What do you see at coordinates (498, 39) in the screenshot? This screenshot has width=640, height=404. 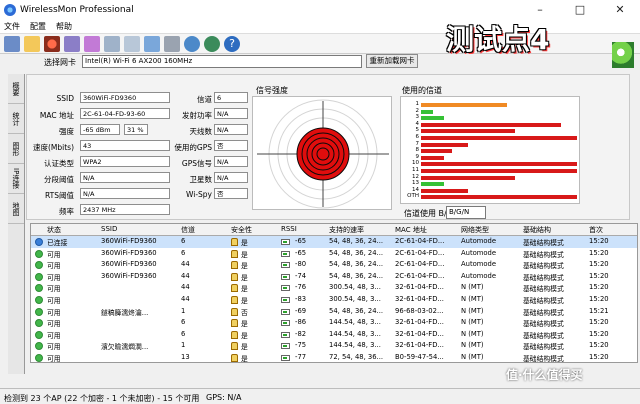 I see `overlay-title: 测试点4` at bounding box center [498, 39].